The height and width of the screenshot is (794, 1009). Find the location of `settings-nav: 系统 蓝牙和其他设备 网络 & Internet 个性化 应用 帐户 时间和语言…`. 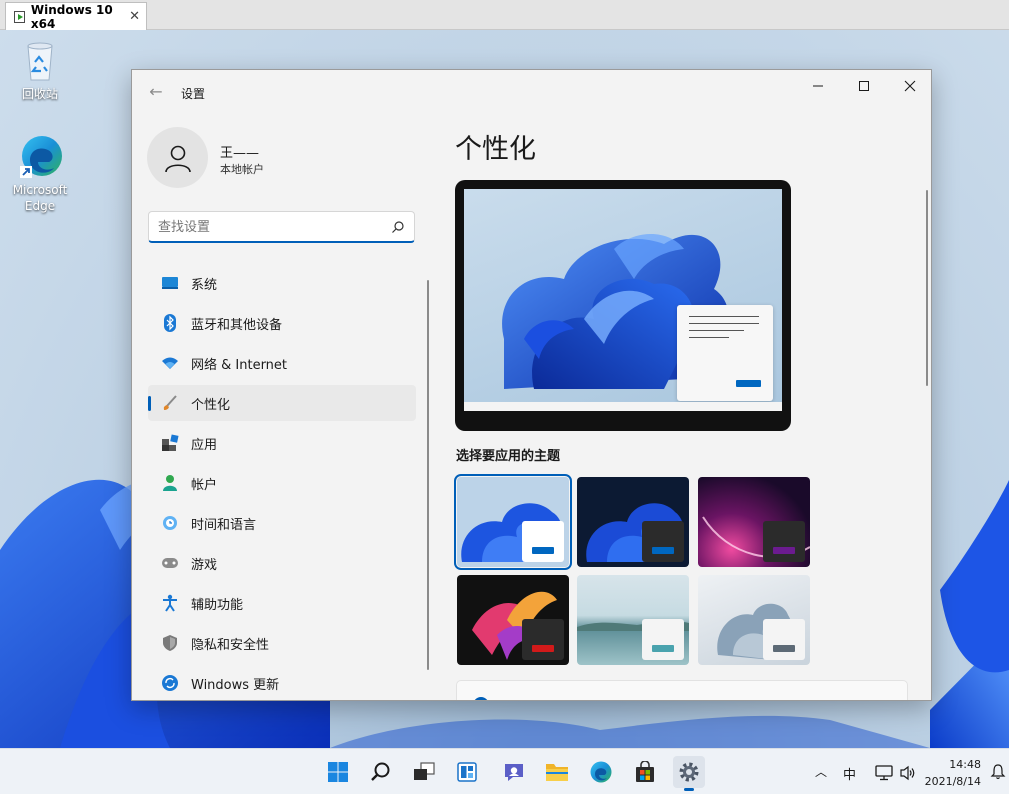

settings-nav: 系统 蓝牙和其他设备 网络 & Internet 个性化 应用 帐户 时间和语言… is located at coordinates (282, 482).